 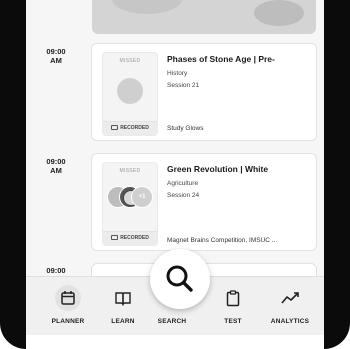 What do you see at coordinates (183, 85) in the screenshot?
I see `session-number: Session 21` at bounding box center [183, 85].